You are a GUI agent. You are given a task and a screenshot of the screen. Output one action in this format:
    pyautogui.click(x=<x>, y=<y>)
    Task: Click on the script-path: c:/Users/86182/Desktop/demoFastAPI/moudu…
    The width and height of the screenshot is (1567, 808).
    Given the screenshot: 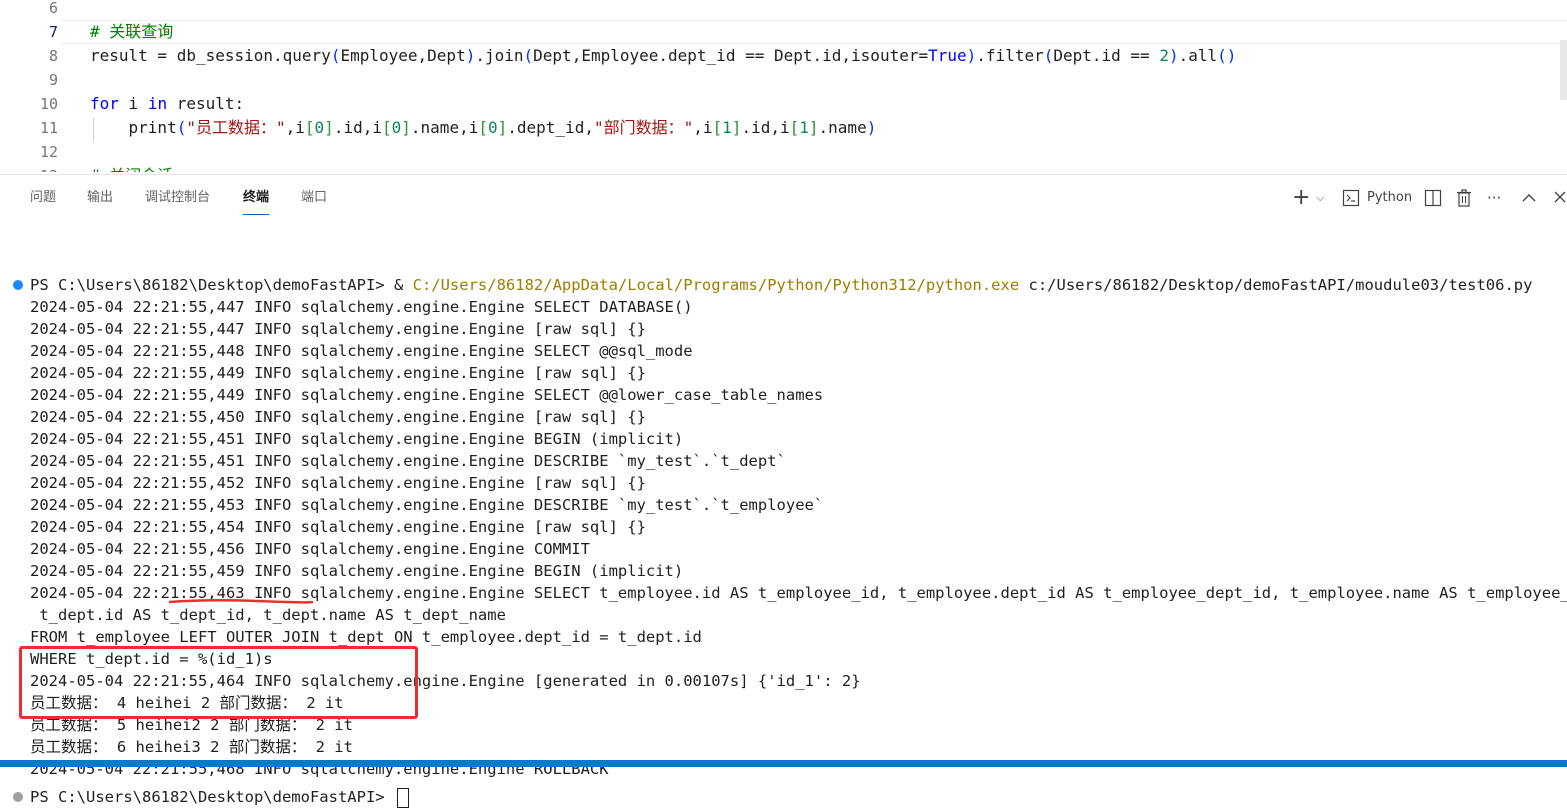 What is the action you would take?
    pyautogui.click(x=1276, y=285)
    